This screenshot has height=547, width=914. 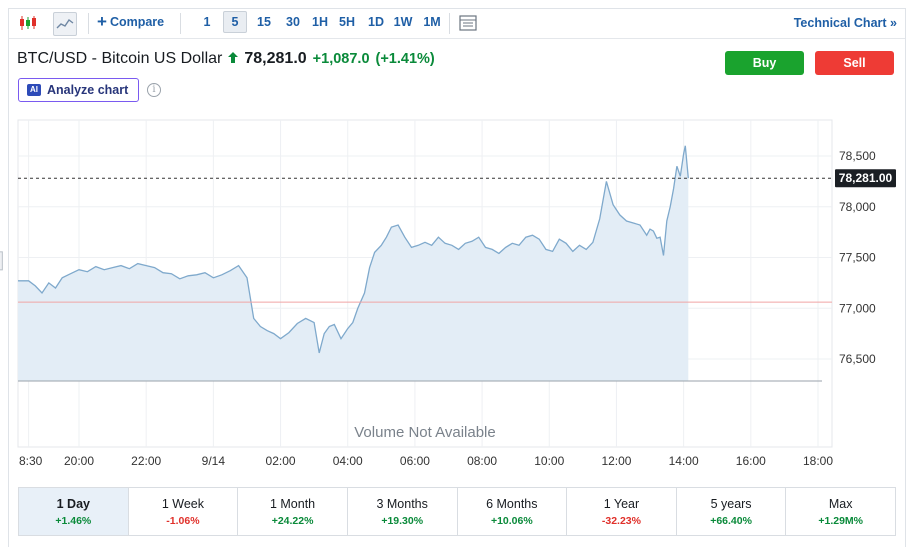 What do you see at coordinates (214, 461) in the screenshot?
I see `x-tick-label: 9/14` at bounding box center [214, 461].